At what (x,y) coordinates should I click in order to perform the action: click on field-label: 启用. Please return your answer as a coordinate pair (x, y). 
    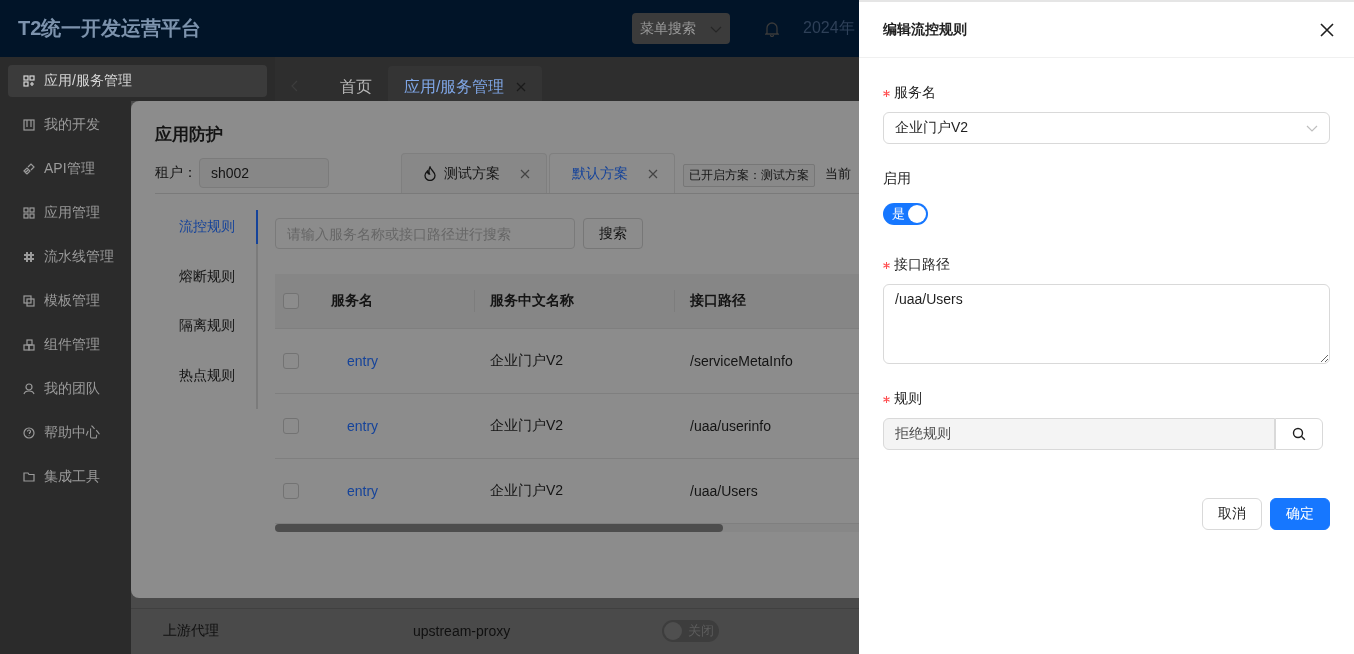
    Looking at the image, I should click on (897, 179).